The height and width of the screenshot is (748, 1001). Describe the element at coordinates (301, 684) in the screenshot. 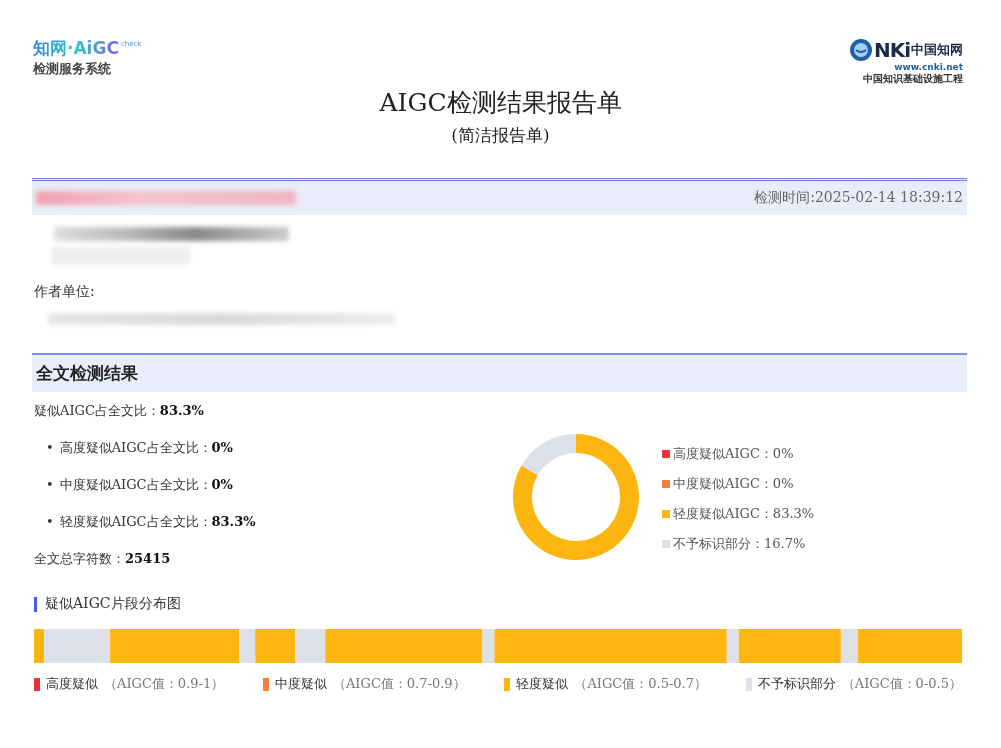

I see `legend-label: 中度疑似` at that location.